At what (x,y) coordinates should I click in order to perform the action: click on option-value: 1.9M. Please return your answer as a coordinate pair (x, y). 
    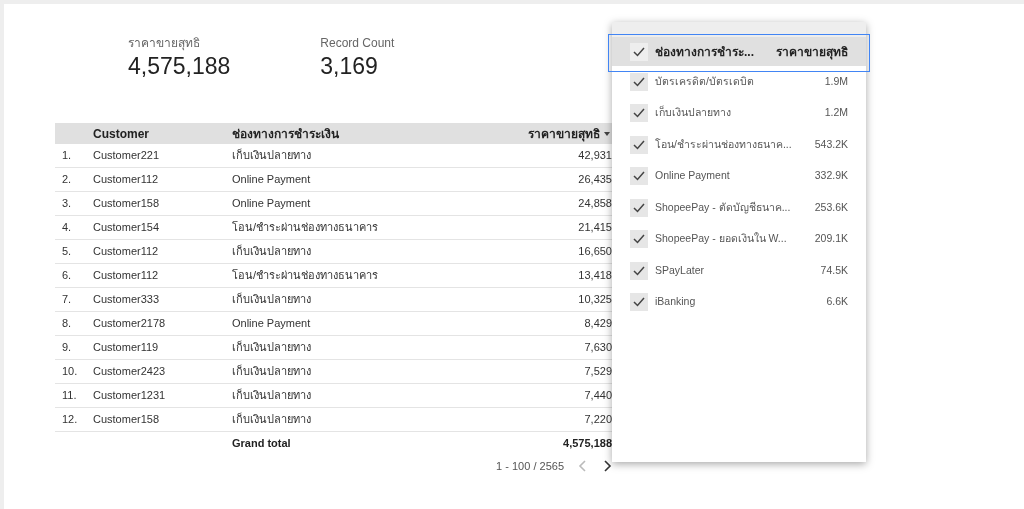
    Looking at the image, I should click on (836, 81).